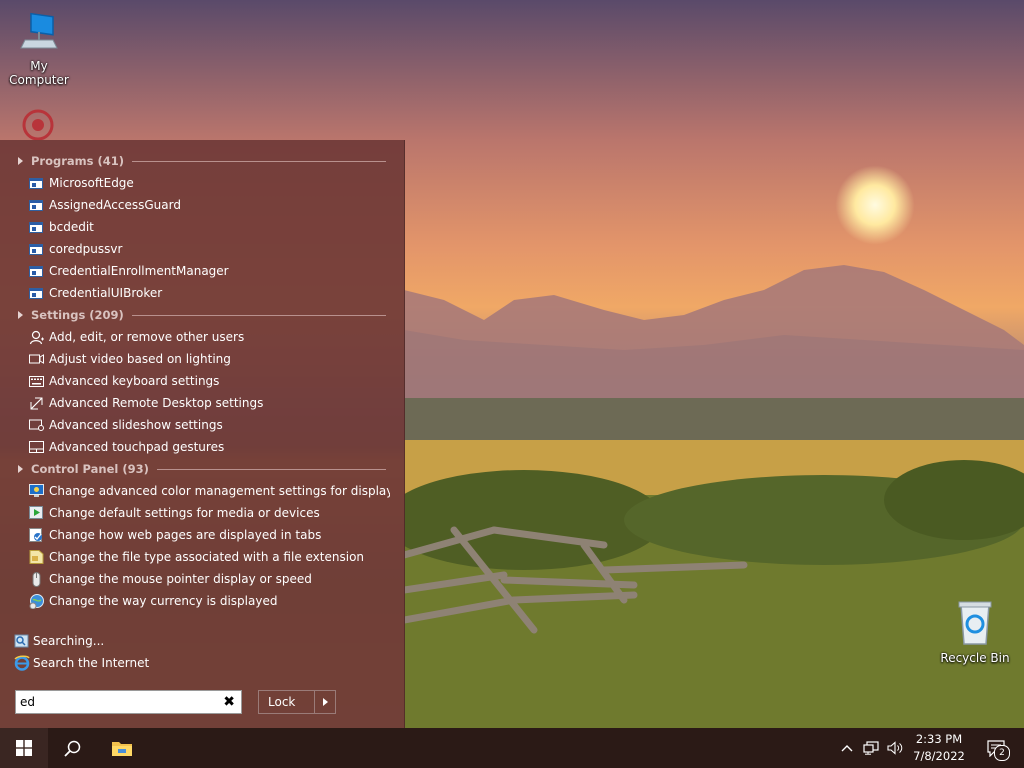 The width and height of the screenshot is (1024, 768). I want to click on group-label: Settings (209), so click(77, 315).